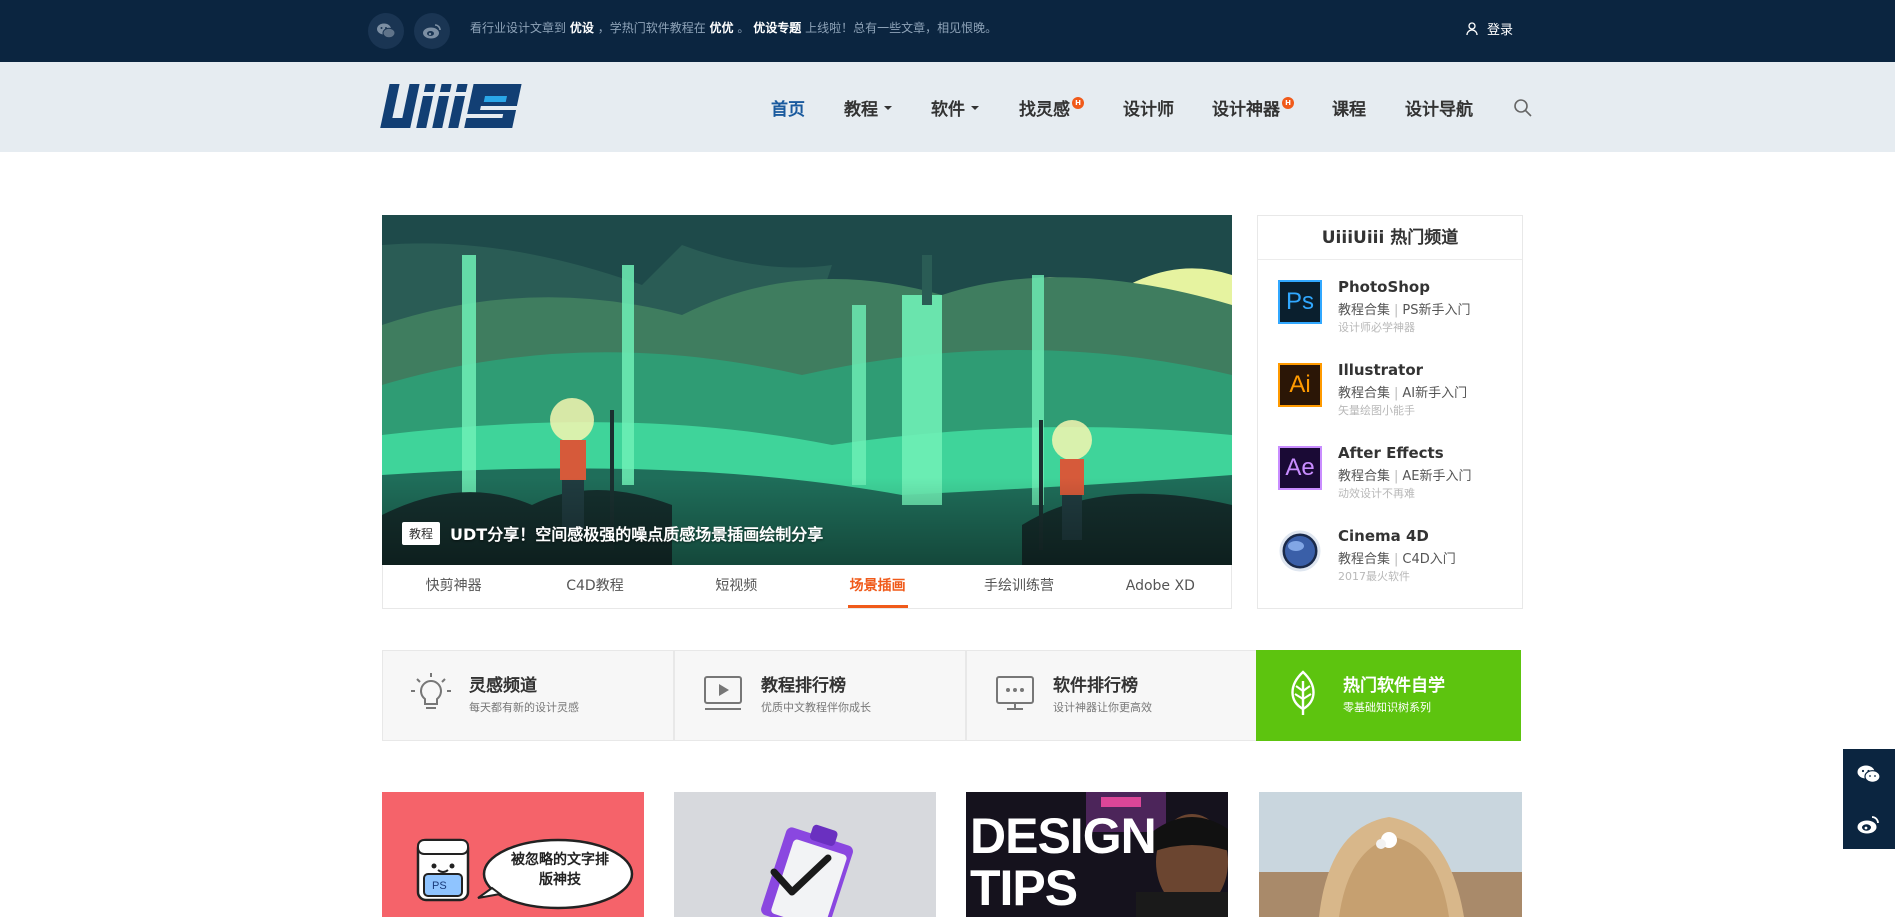 The image size is (1895, 917). I want to click on notice-part: 看行业设计文章到, so click(518, 28).